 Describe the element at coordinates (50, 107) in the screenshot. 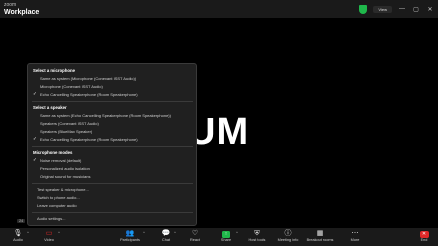

I see `speaker-section-header: Select a speaker` at that location.